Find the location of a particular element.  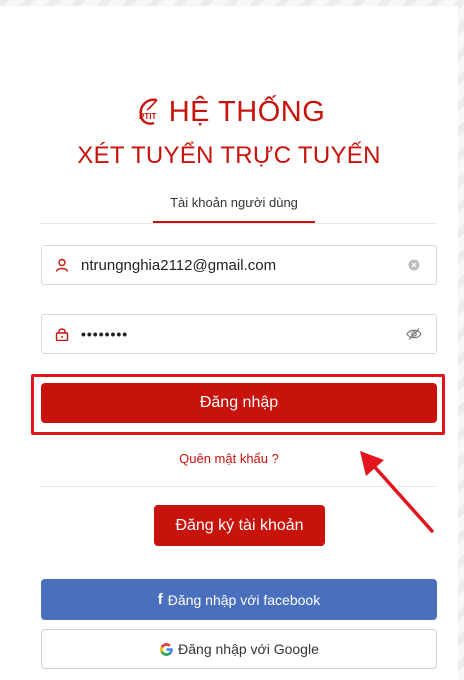

google-login-button: Đăng nhập với Google is located at coordinates (239, 649).